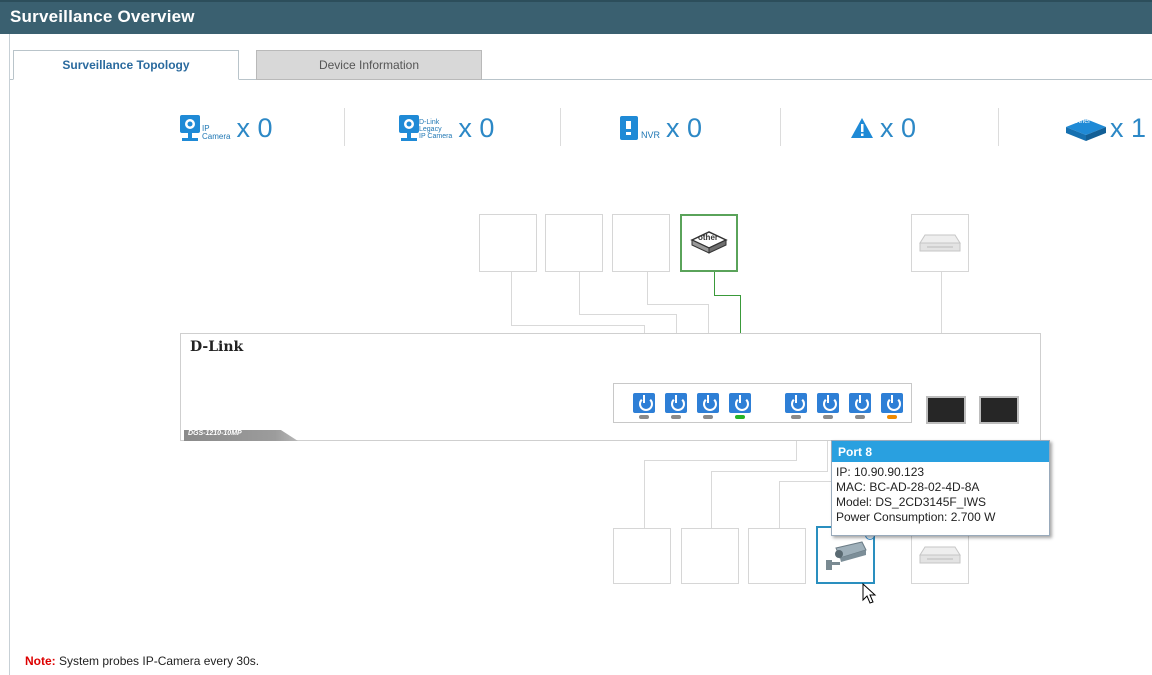  I want to click on summary-label: NVR, so click(651, 135).